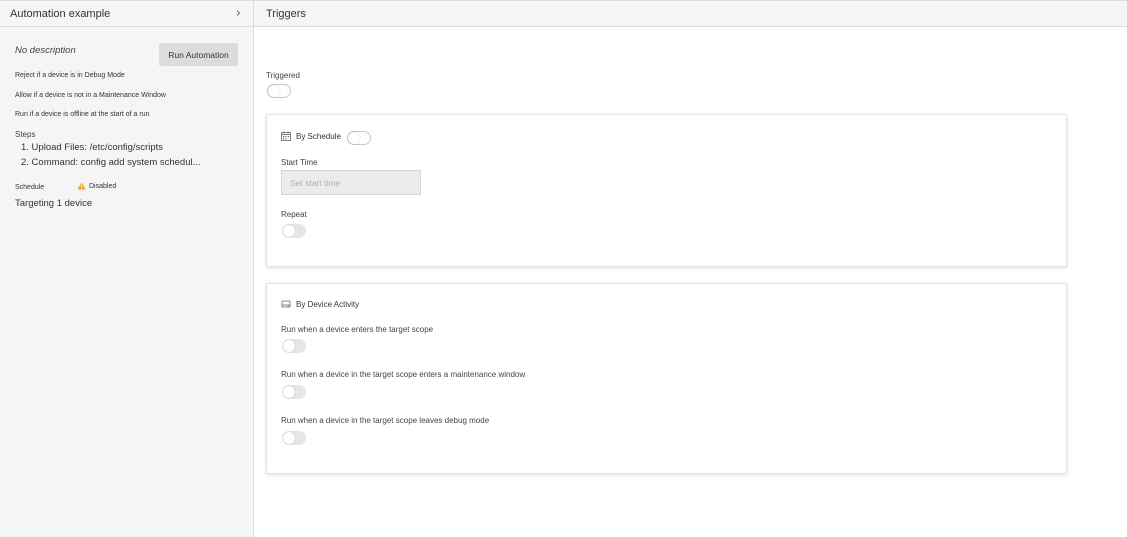 This screenshot has height=537, width=1127. I want to click on schedule-status: Disabled, so click(96, 186).